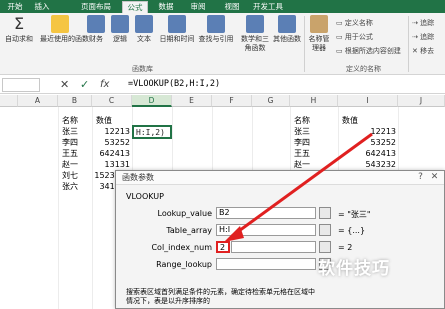 The image size is (445, 309). I want to click on col-index-num-input: 2, so click(223, 247).